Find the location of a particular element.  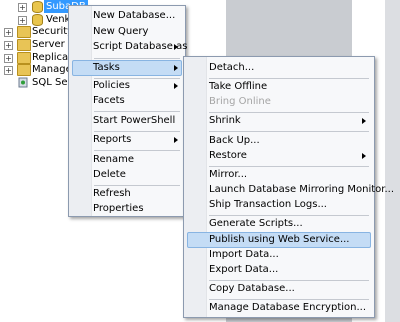

menu-item-start-powershell: Start PowerShell is located at coordinates (127, 121).